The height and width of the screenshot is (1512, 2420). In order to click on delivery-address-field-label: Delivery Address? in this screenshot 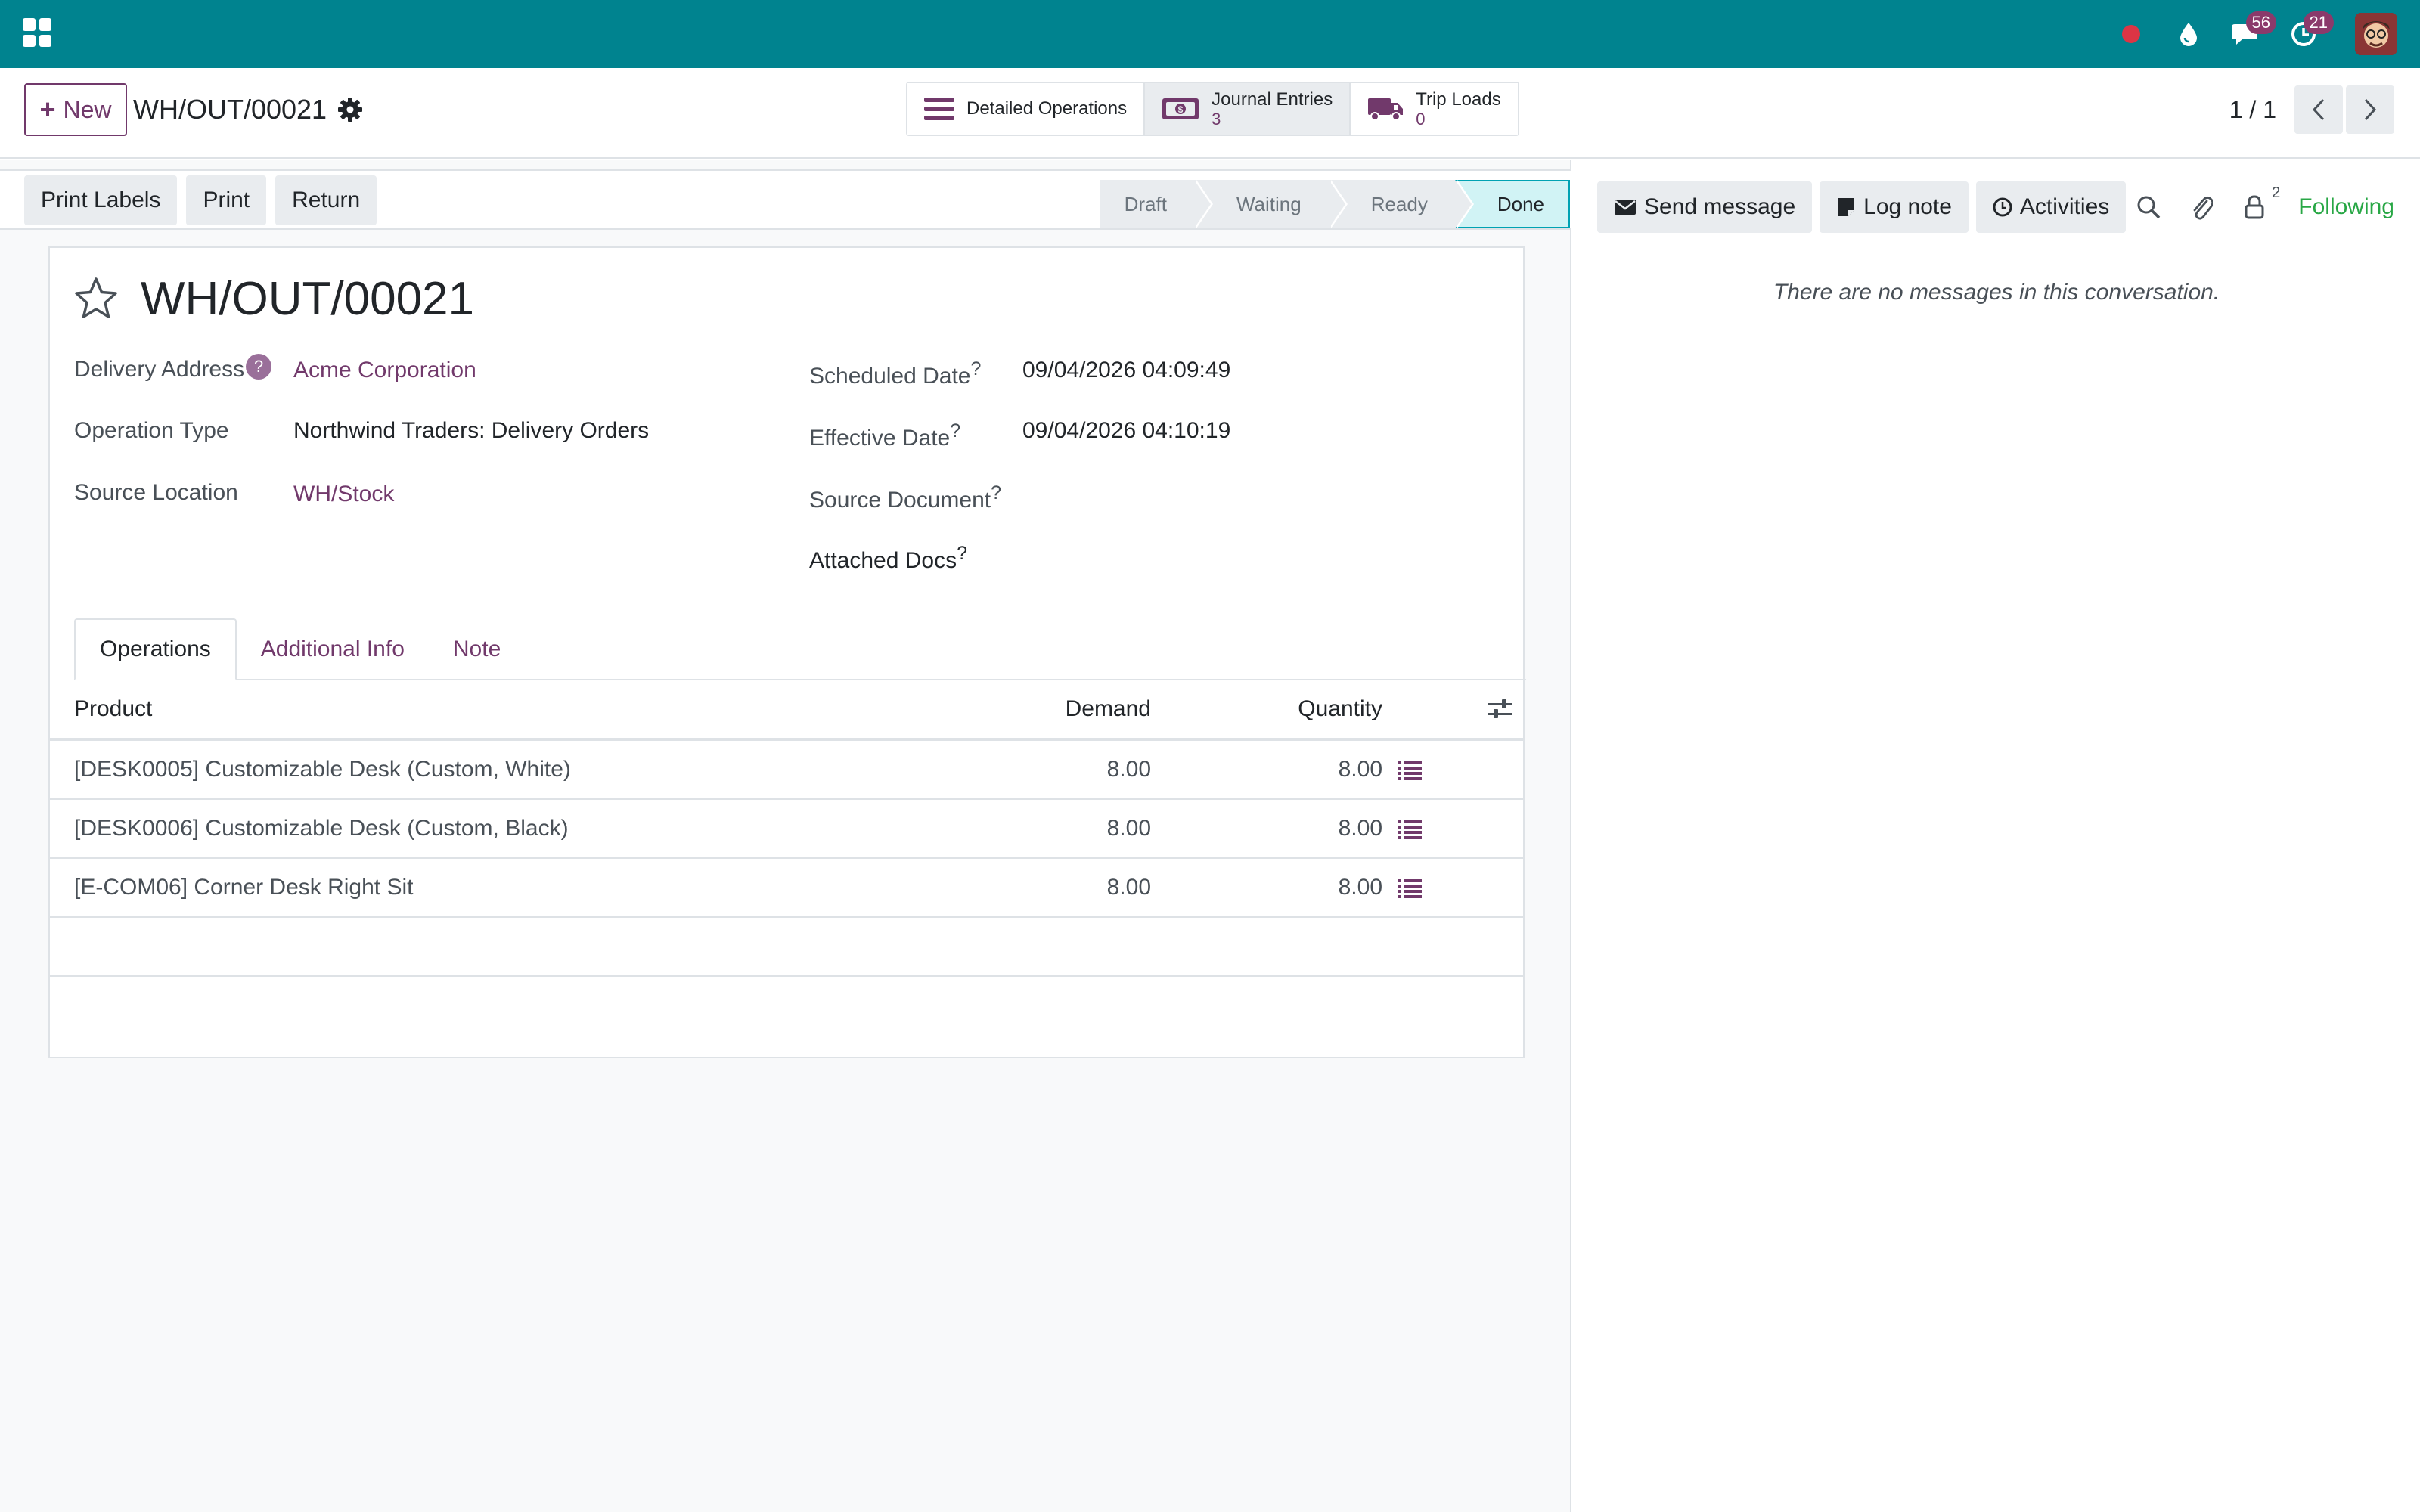, I will do `click(173, 369)`.